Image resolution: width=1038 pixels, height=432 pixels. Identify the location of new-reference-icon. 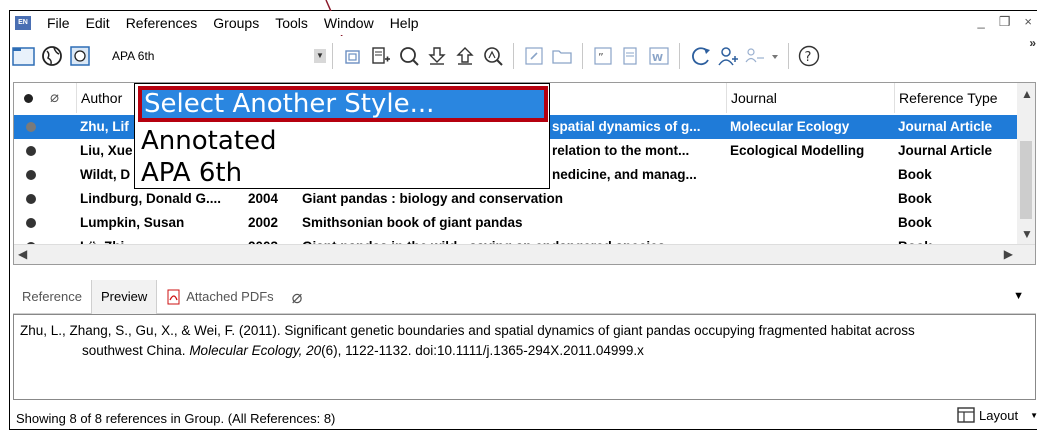
(381, 56).